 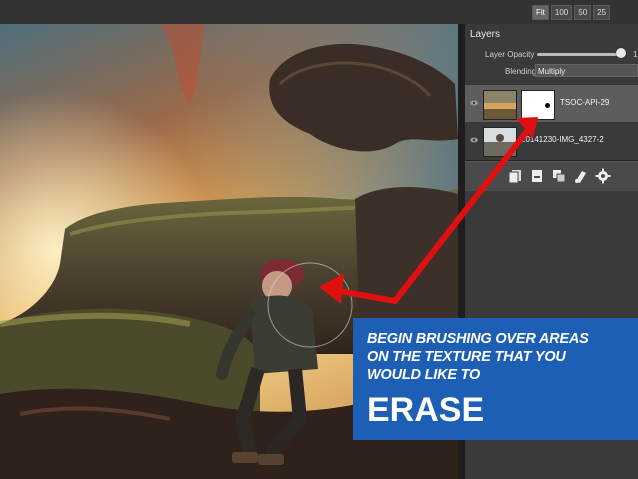 I want to click on duplicate-layer-icon, so click(x=537, y=176).